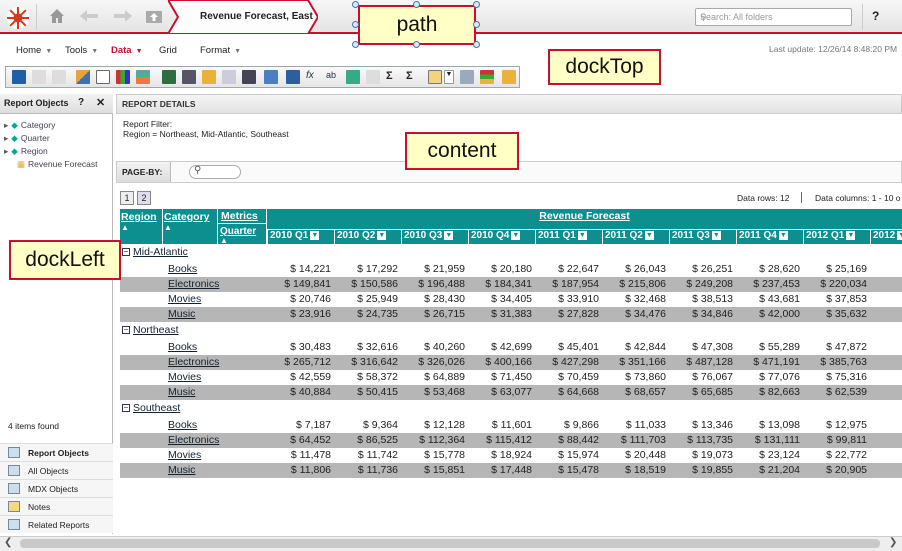 The height and width of the screenshot is (551, 902). I want to click on filter-icon, so click(169, 77).